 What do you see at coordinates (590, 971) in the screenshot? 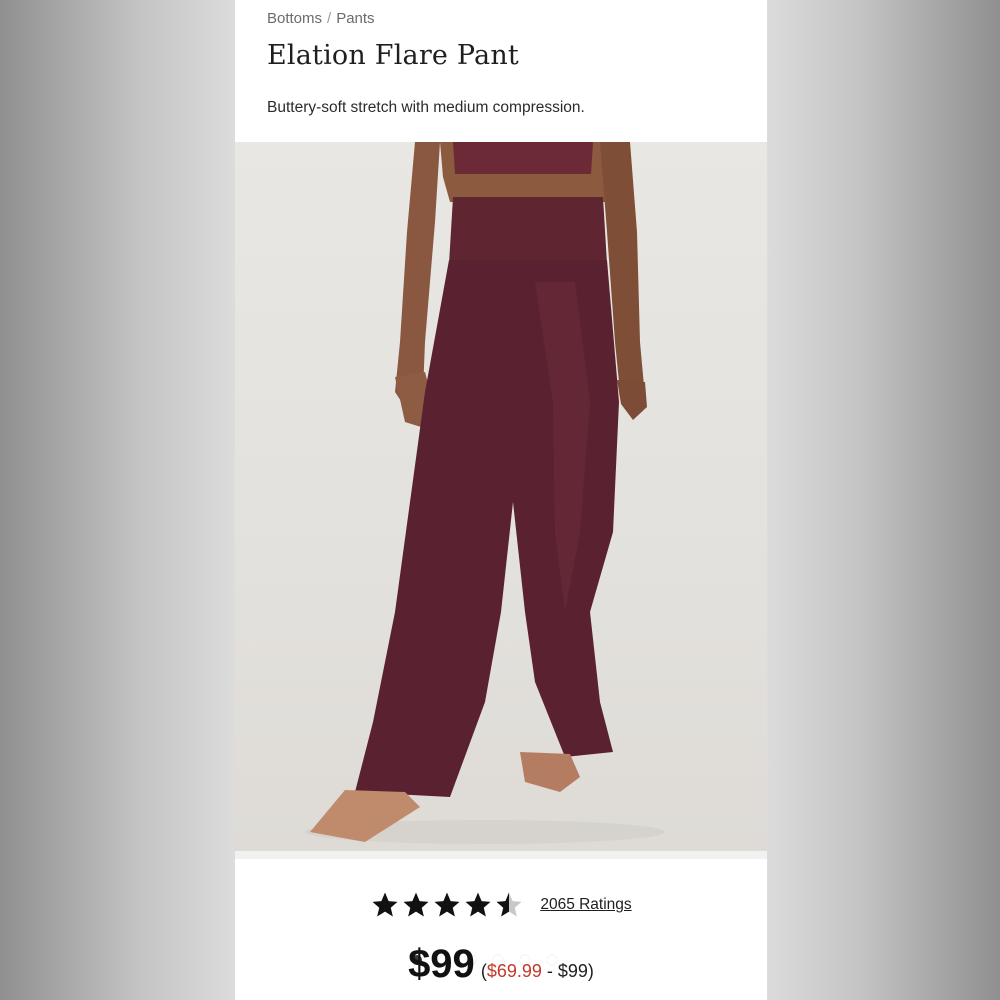
I see `price-close-paren: )` at bounding box center [590, 971].